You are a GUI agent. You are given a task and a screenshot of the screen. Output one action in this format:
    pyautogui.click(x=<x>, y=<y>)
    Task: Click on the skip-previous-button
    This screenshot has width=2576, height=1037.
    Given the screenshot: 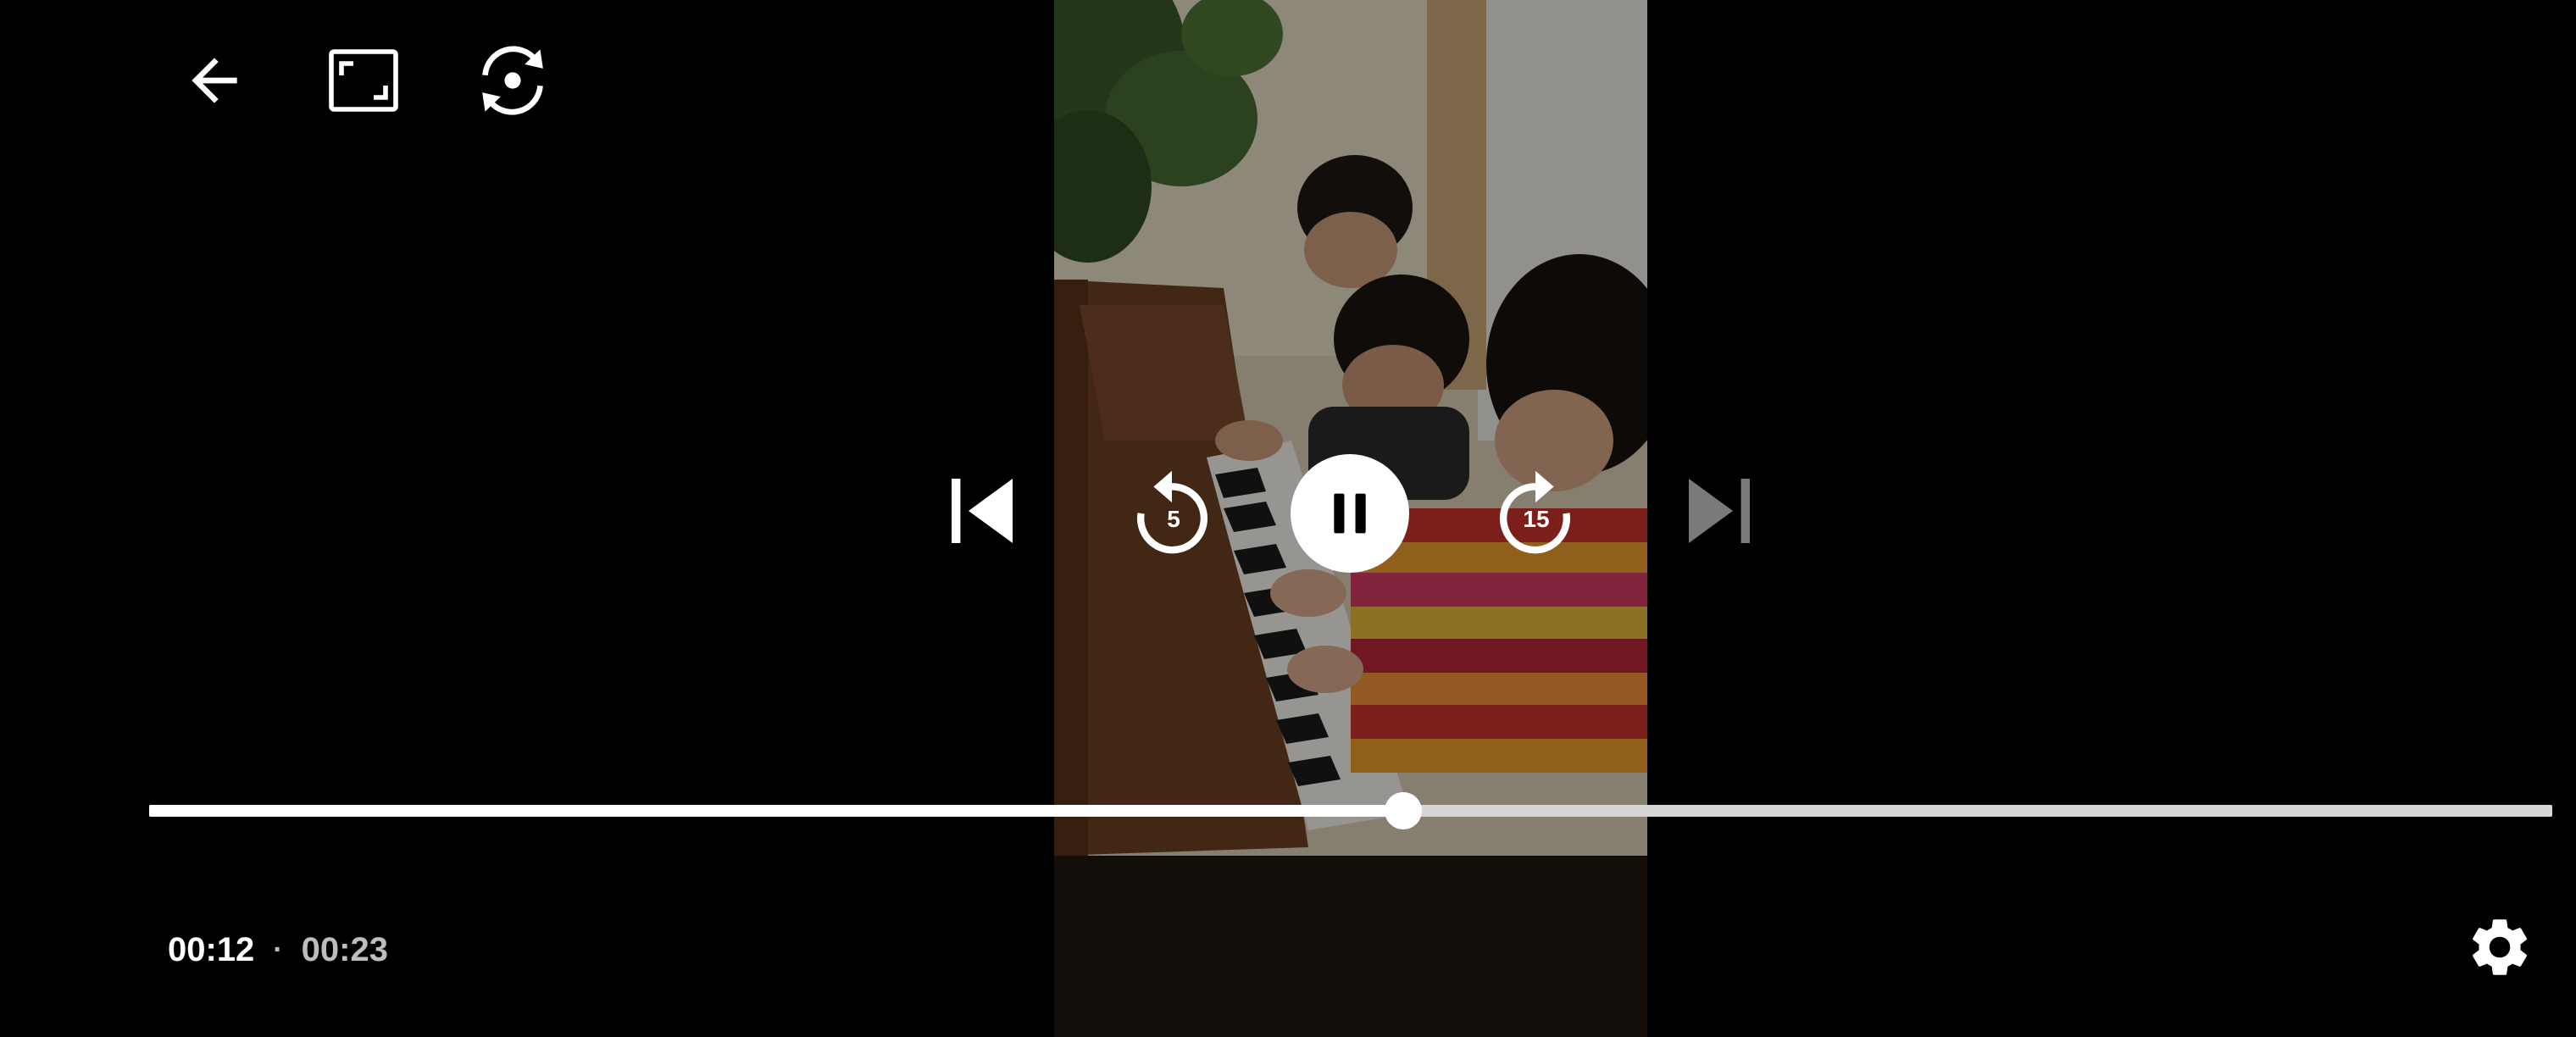 What is the action you would take?
    pyautogui.click(x=982, y=510)
    